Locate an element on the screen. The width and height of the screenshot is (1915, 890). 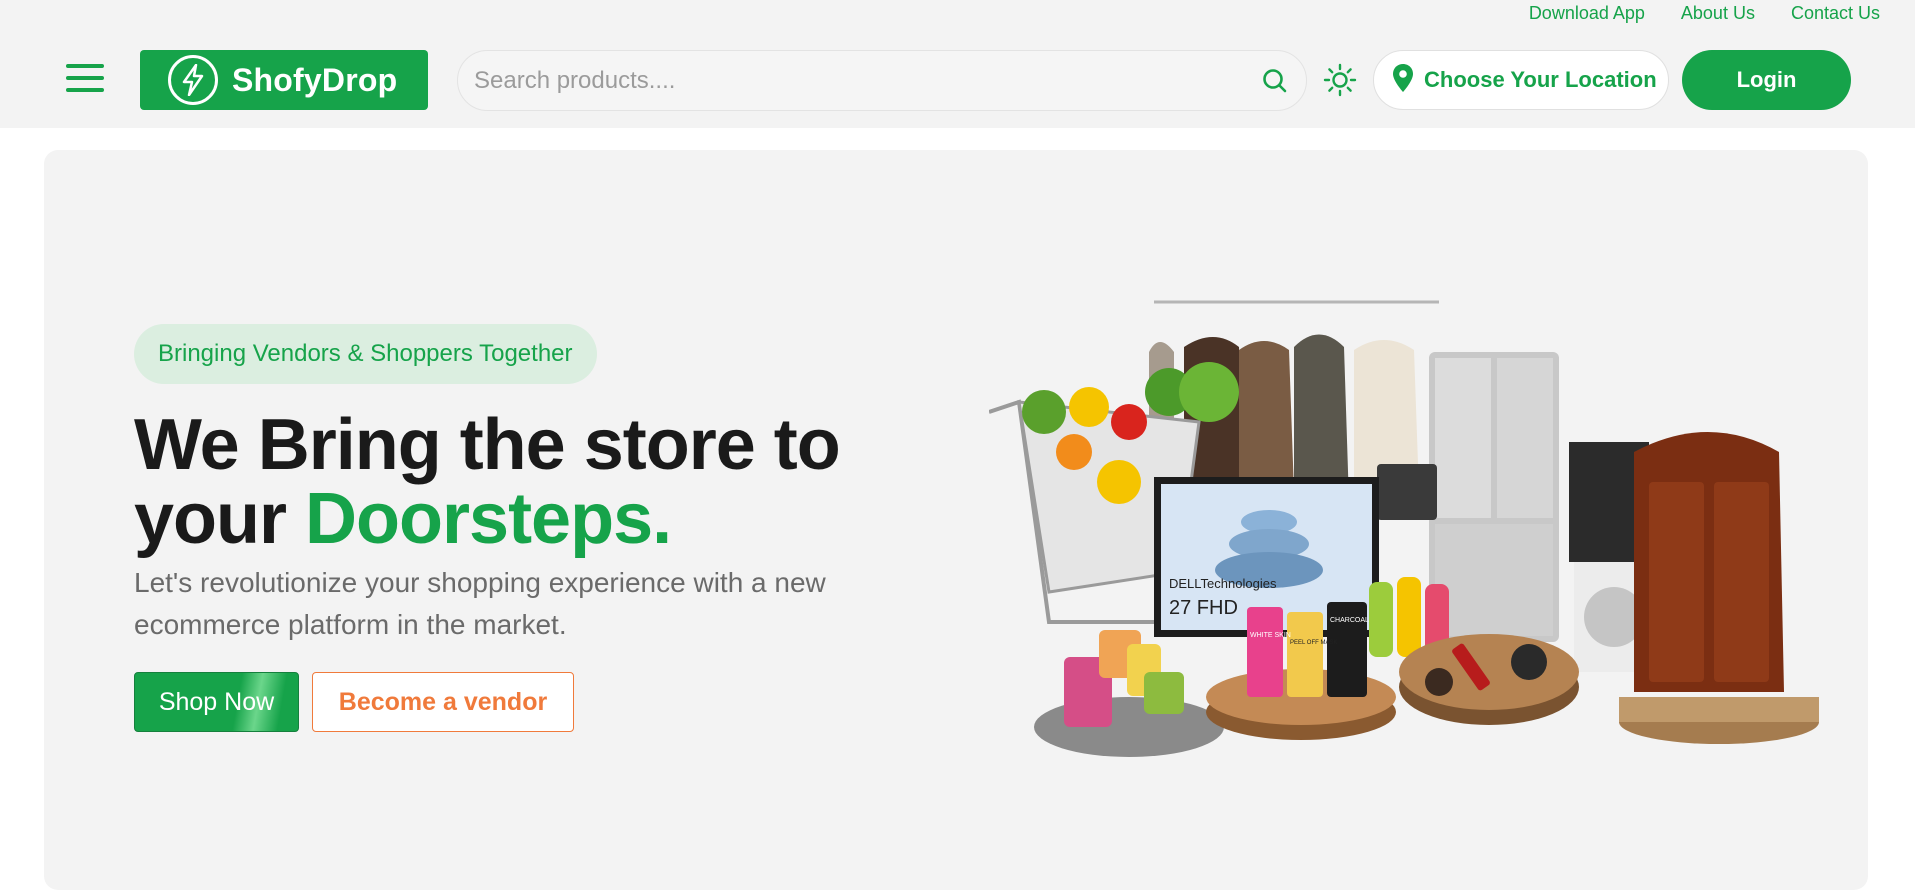
logo: ShofyDrop is located at coordinates (284, 80).